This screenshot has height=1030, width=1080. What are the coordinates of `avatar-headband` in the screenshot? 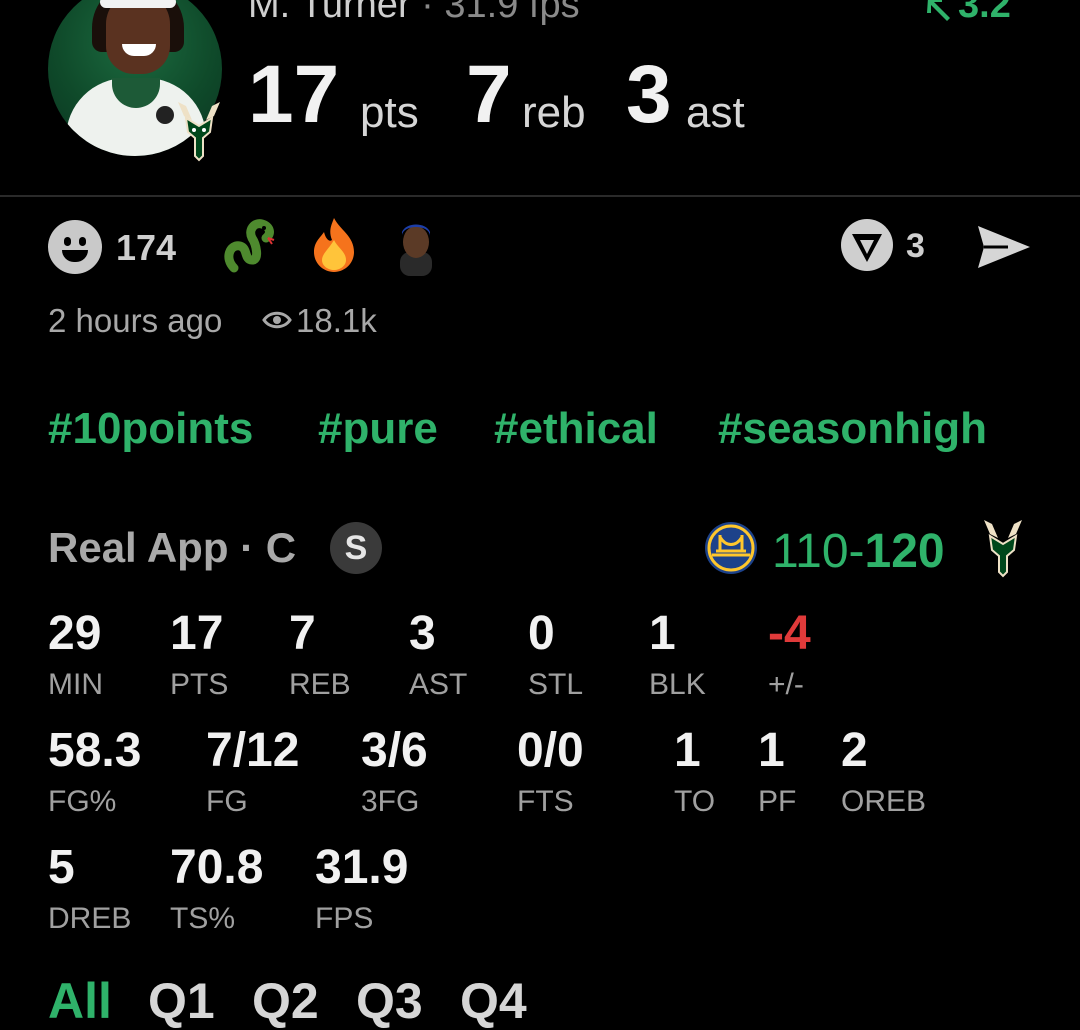 It's located at (138, 4).